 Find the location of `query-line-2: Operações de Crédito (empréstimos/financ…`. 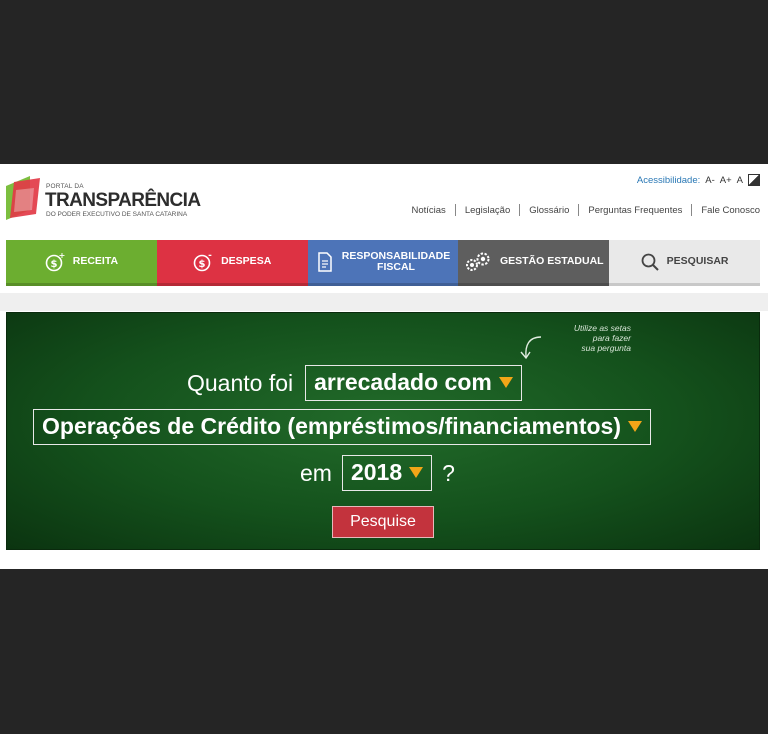

query-line-2: Operações de Crédito (empréstimos/financ… is located at coordinates (342, 427).